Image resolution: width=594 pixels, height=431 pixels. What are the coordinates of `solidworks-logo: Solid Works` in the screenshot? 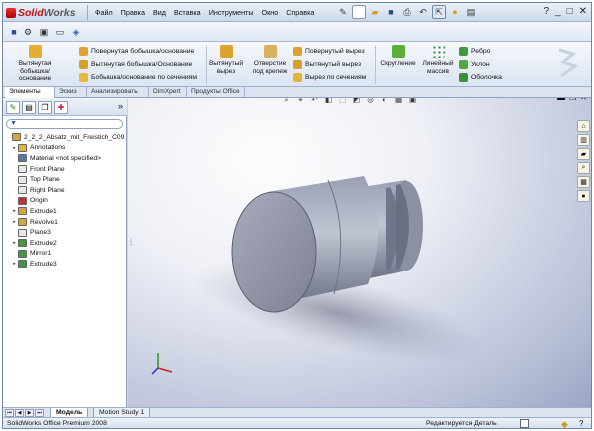 It's located at (45, 12).